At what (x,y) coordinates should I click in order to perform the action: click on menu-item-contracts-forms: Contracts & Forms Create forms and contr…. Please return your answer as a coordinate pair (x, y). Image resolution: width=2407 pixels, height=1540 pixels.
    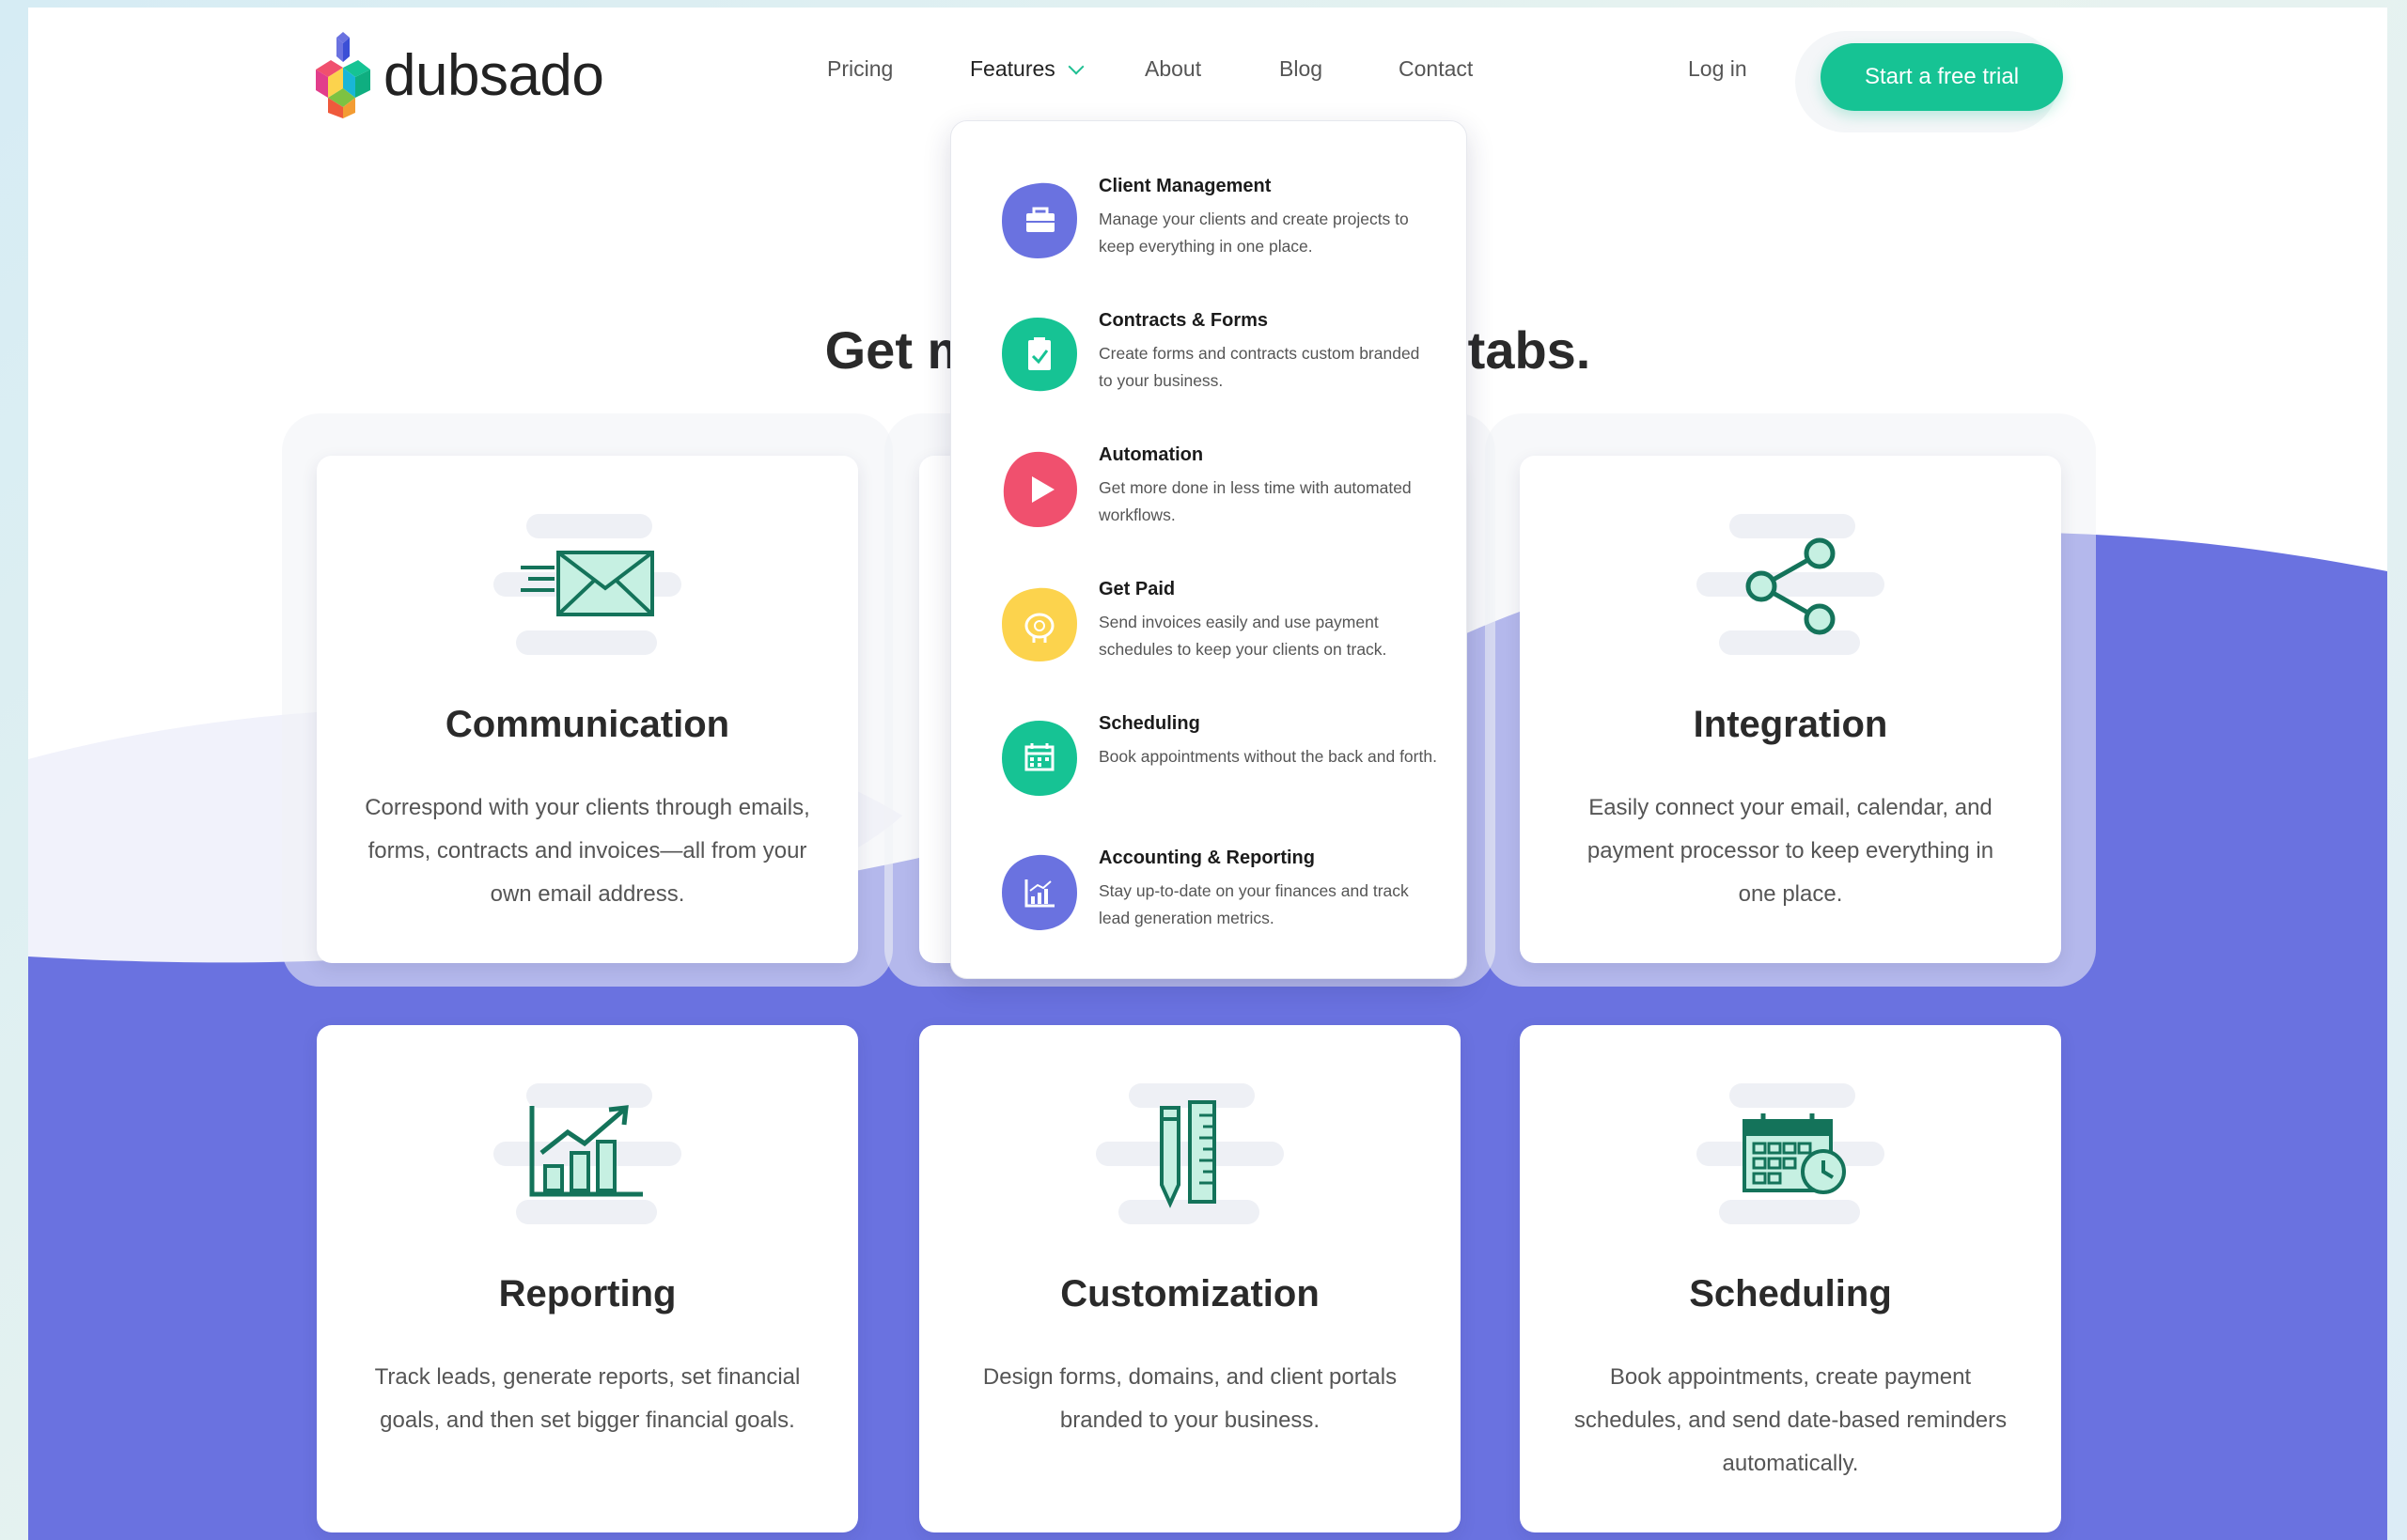
    Looking at the image, I should click on (1209, 365).